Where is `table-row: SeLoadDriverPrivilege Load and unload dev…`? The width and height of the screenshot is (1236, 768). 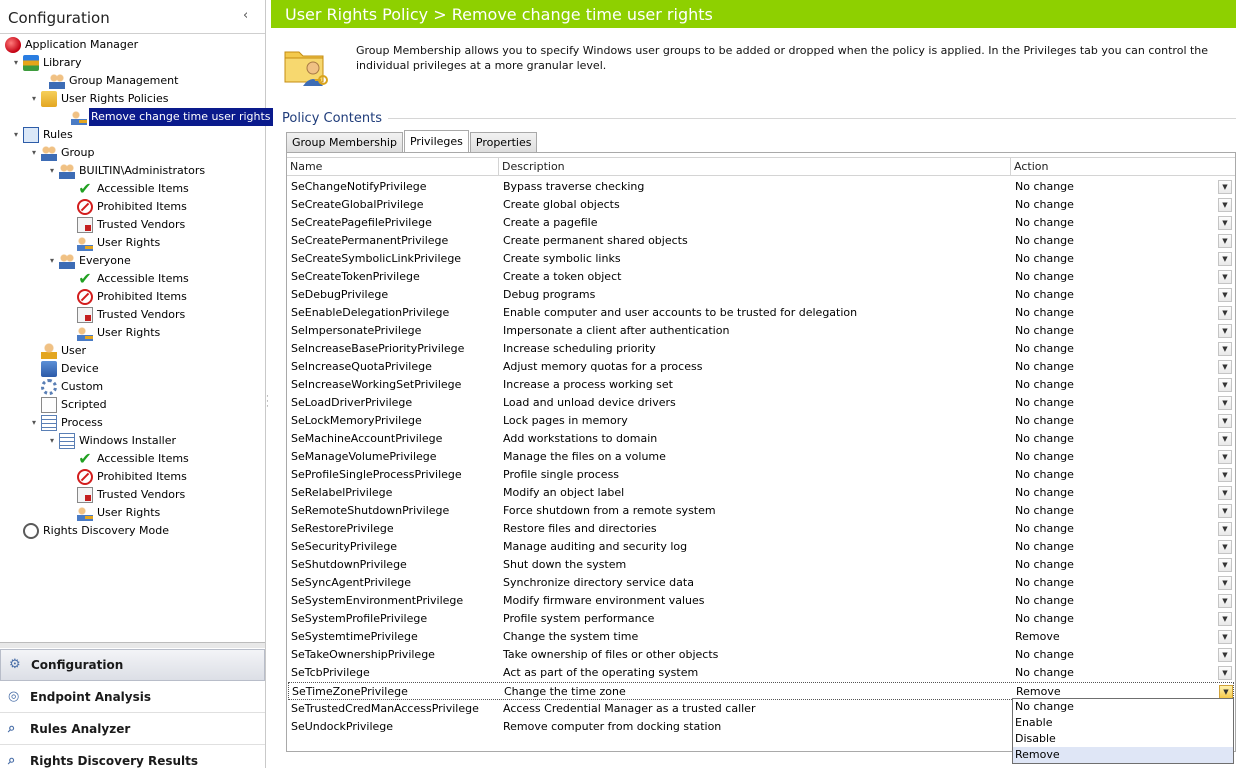
table-row: SeLoadDriverPrivilege Load and unload dev… is located at coordinates (761, 403).